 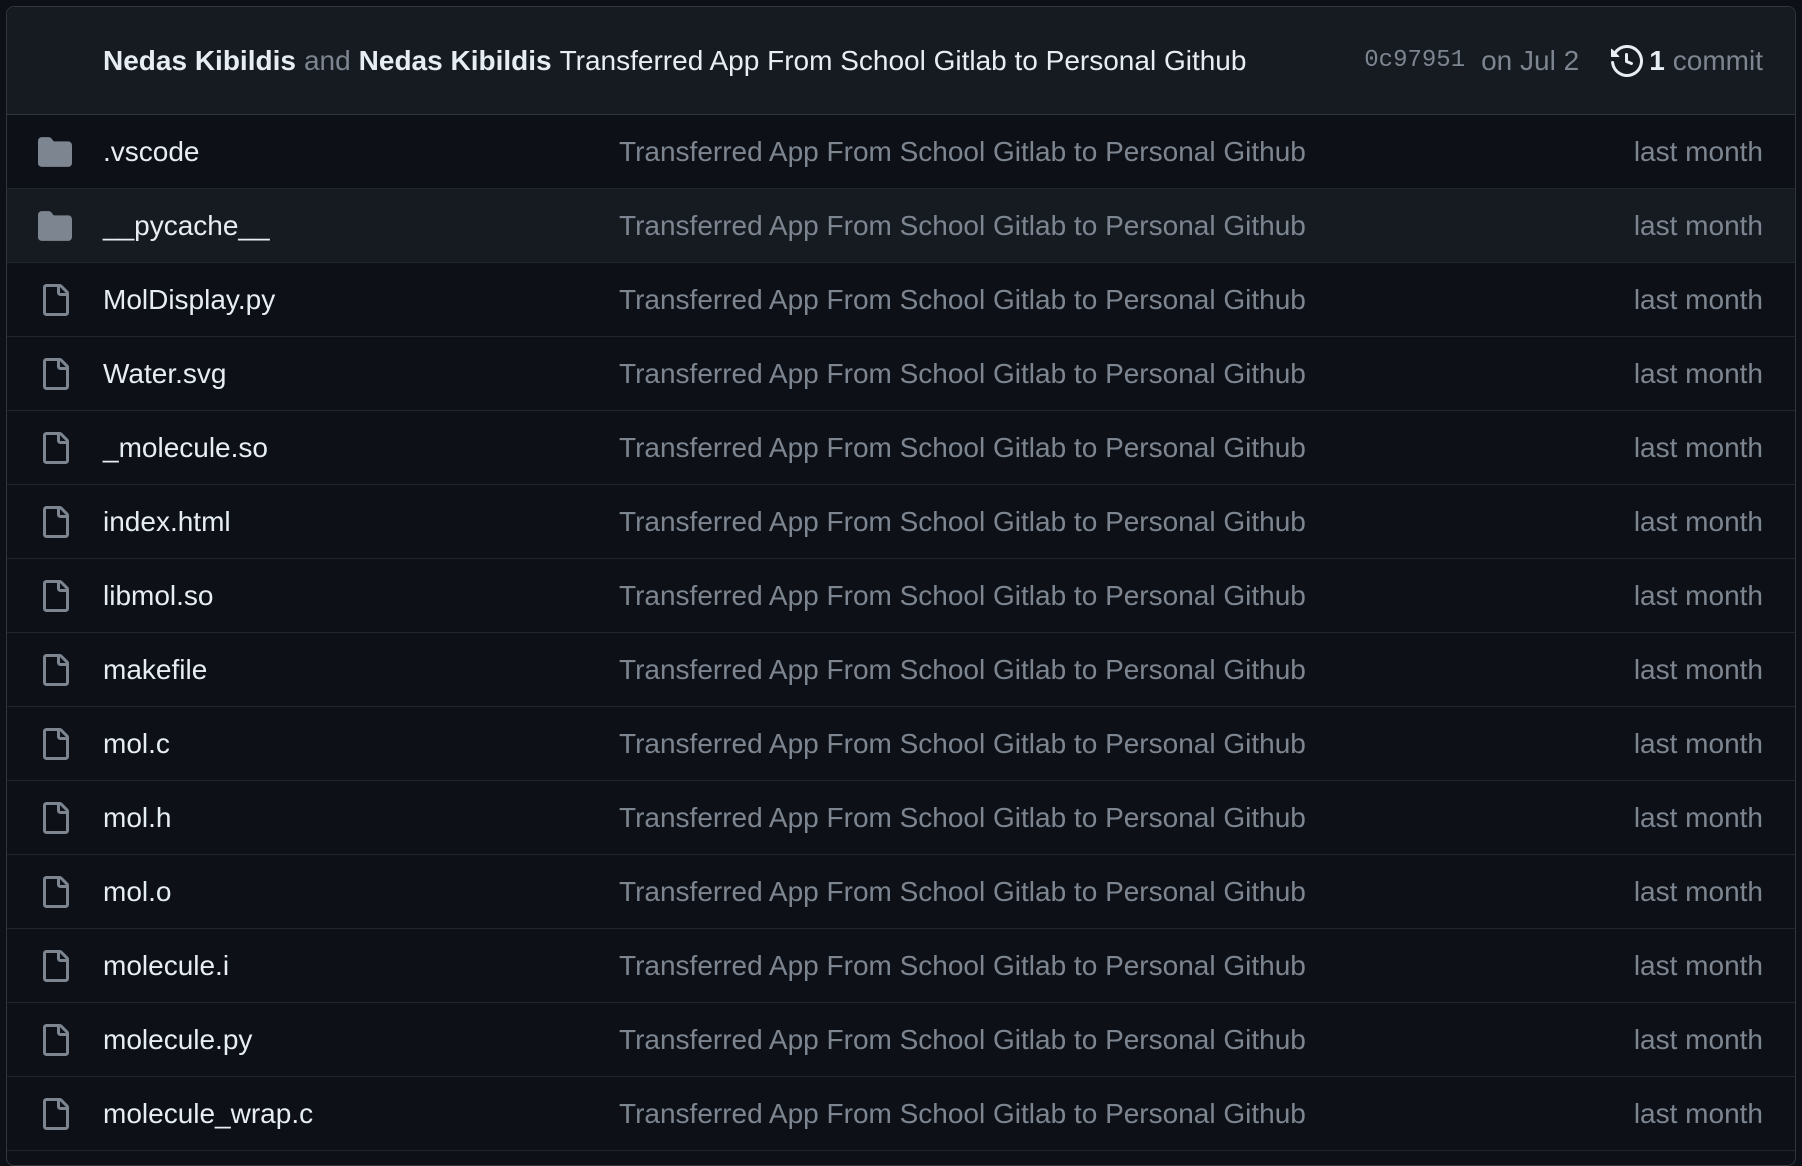 I want to click on commit-word: commit, so click(x=1717, y=60).